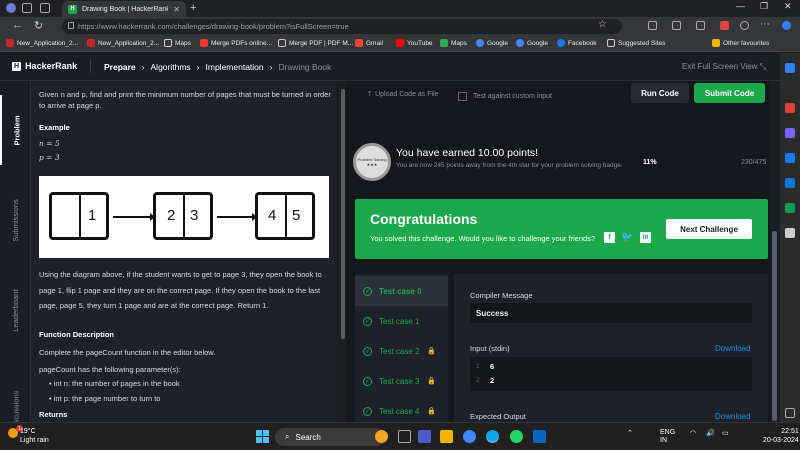 This screenshot has height=450, width=800. Describe the element at coordinates (492, 366) in the screenshot. I see `input-line: 6` at that location.